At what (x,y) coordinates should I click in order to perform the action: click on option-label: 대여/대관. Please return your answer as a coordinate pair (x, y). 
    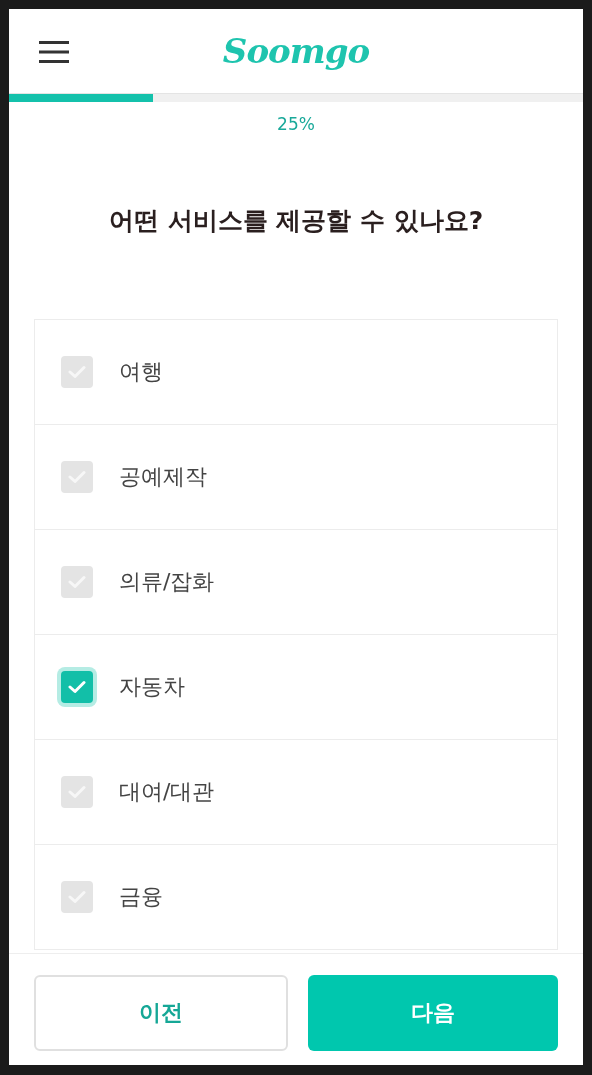
    Looking at the image, I should click on (167, 792).